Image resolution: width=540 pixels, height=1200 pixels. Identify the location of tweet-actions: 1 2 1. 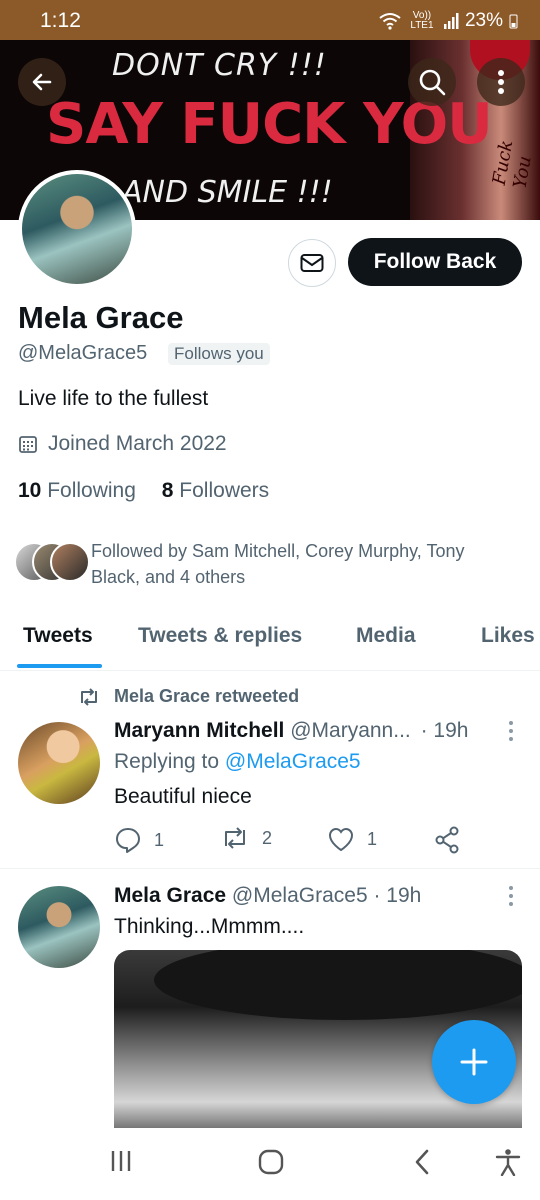
(289, 841).